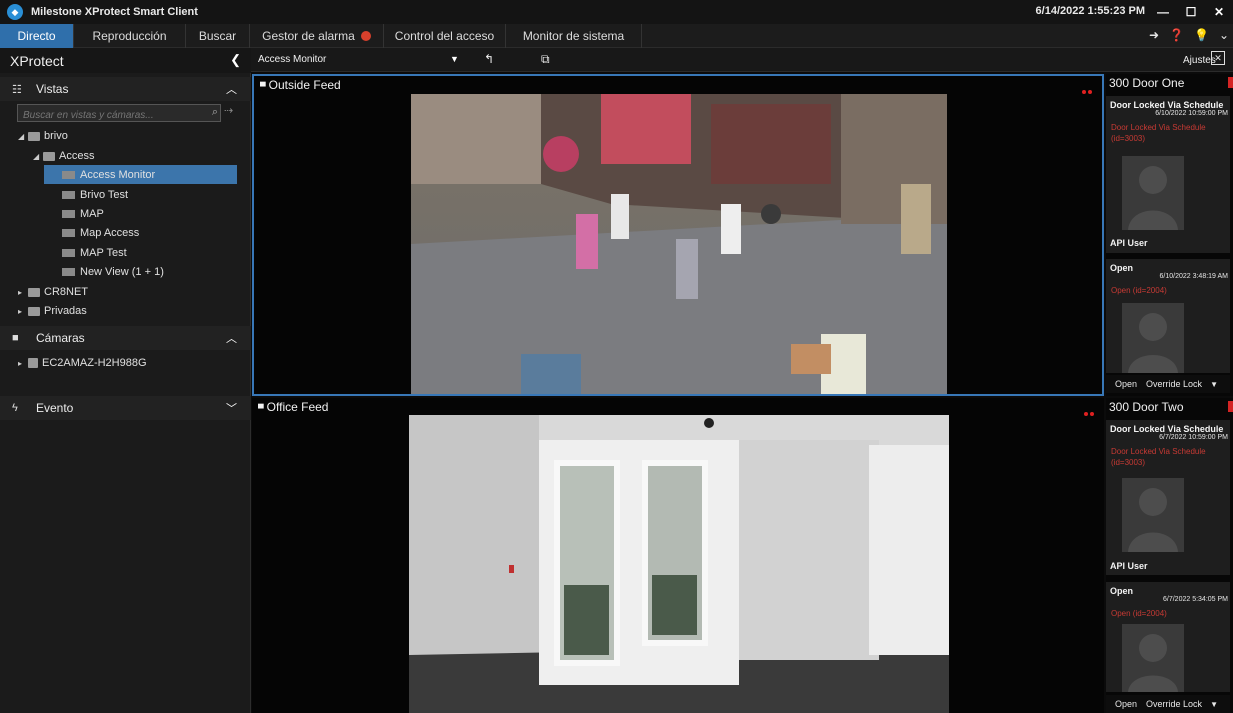  Describe the element at coordinates (125, 408) in the screenshot. I see `evento-section-header: ϟ Evento ﹀` at that location.